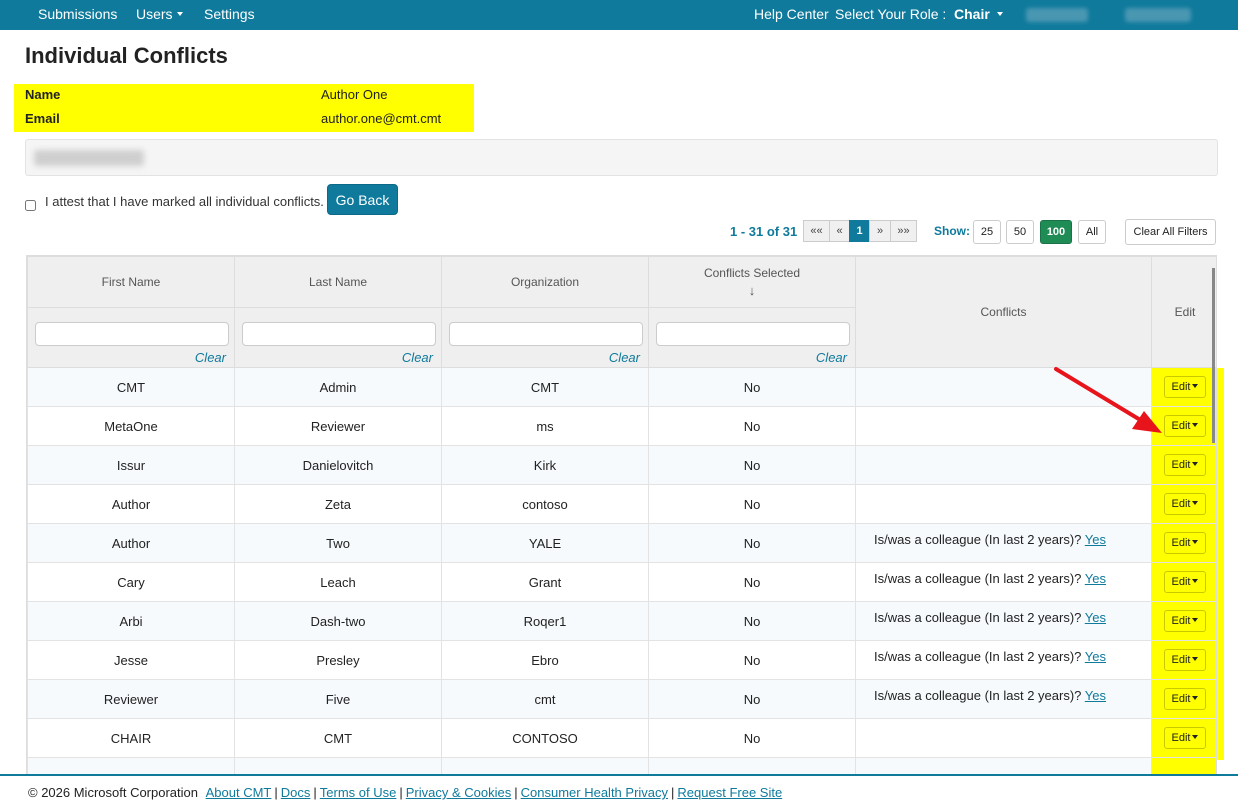 The image size is (1238, 809). What do you see at coordinates (358, 792) in the screenshot?
I see `footer-terms-link: Terms of Use` at bounding box center [358, 792].